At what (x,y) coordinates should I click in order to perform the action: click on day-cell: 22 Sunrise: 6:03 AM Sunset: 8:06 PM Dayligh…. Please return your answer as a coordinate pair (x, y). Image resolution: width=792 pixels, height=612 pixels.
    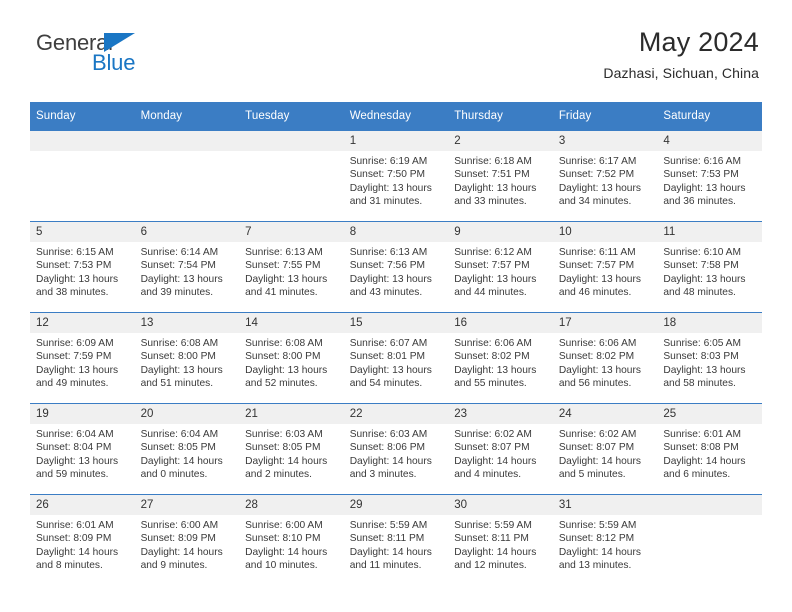
    Looking at the image, I should click on (396, 449).